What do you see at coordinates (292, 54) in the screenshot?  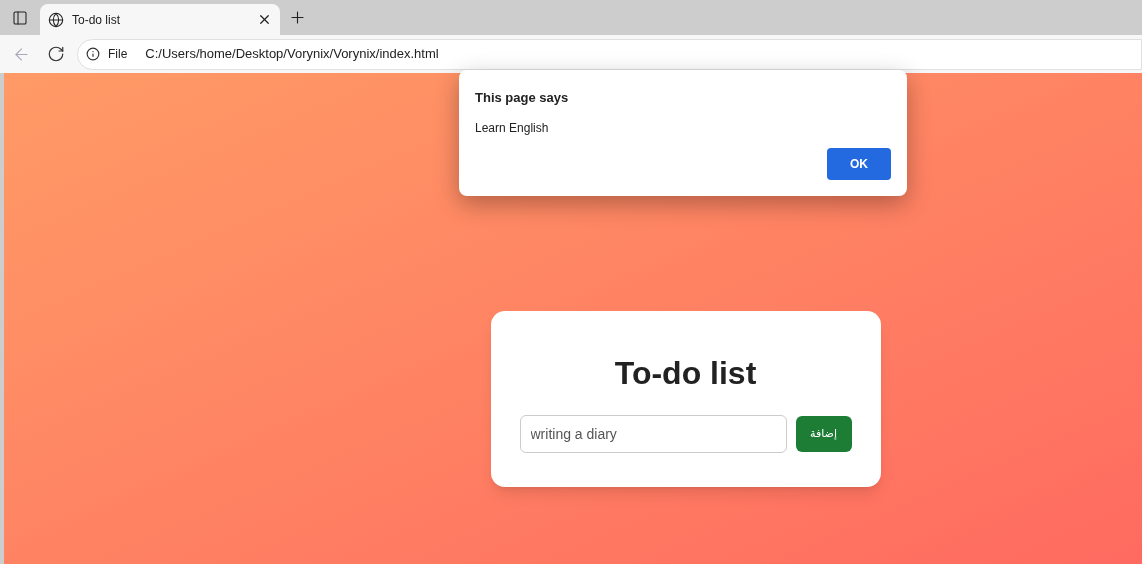 I see `address-url: C:/Users/home/Desktop/Vorynix/Vorynix/index.html` at bounding box center [292, 54].